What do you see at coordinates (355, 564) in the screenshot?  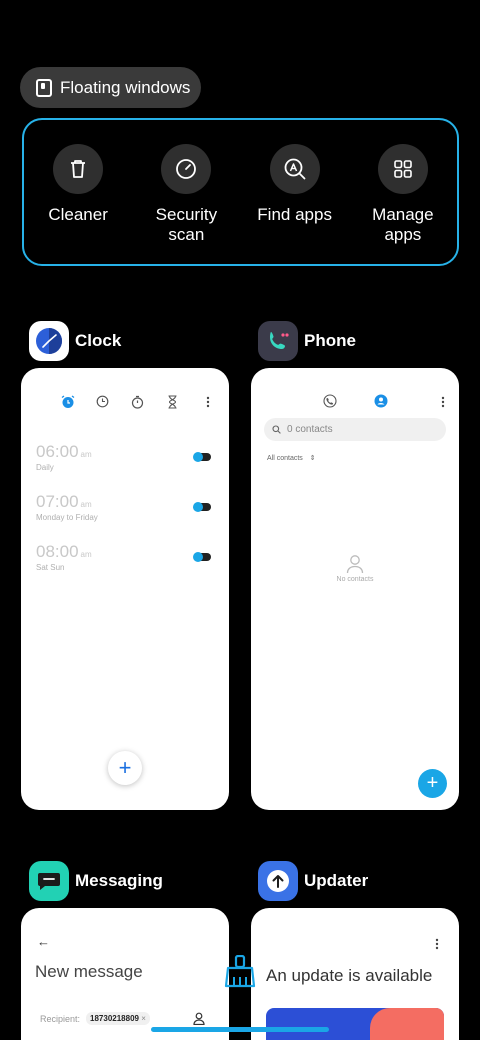 I see `person-icon` at bounding box center [355, 564].